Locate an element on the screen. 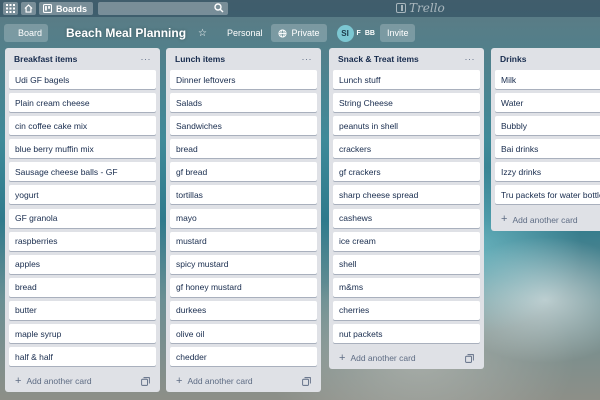 The width and height of the screenshot is (600, 400). card: Lunch stuff is located at coordinates (406, 79).